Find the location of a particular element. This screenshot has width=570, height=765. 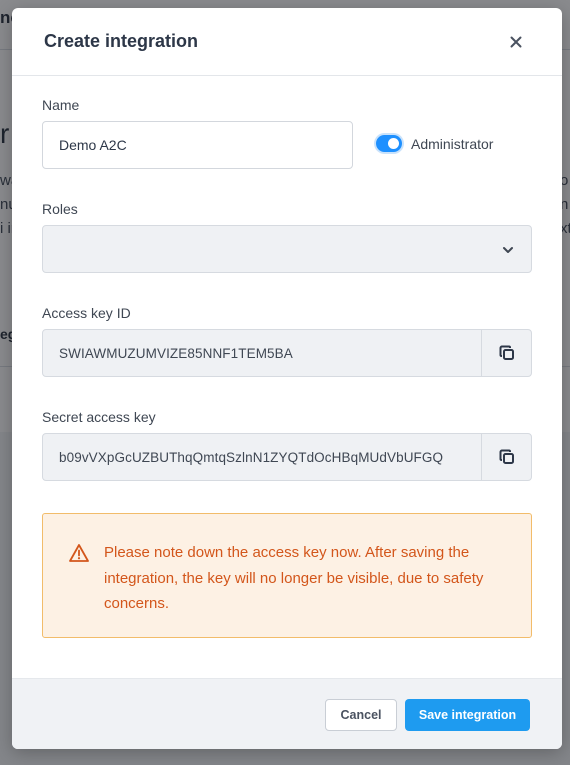

close-icon is located at coordinates (516, 42).